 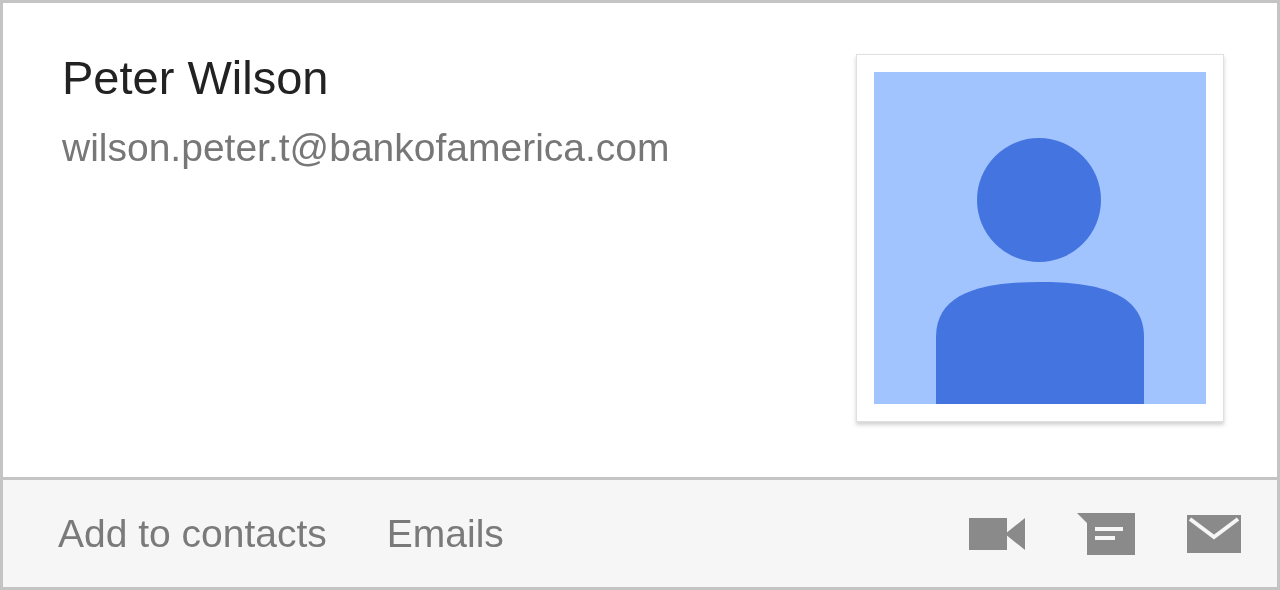 What do you see at coordinates (366, 148) in the screenshot?
I see `contact-email: wilson.peter.t@bankofamerica.com` at bounding box center [366, 148].